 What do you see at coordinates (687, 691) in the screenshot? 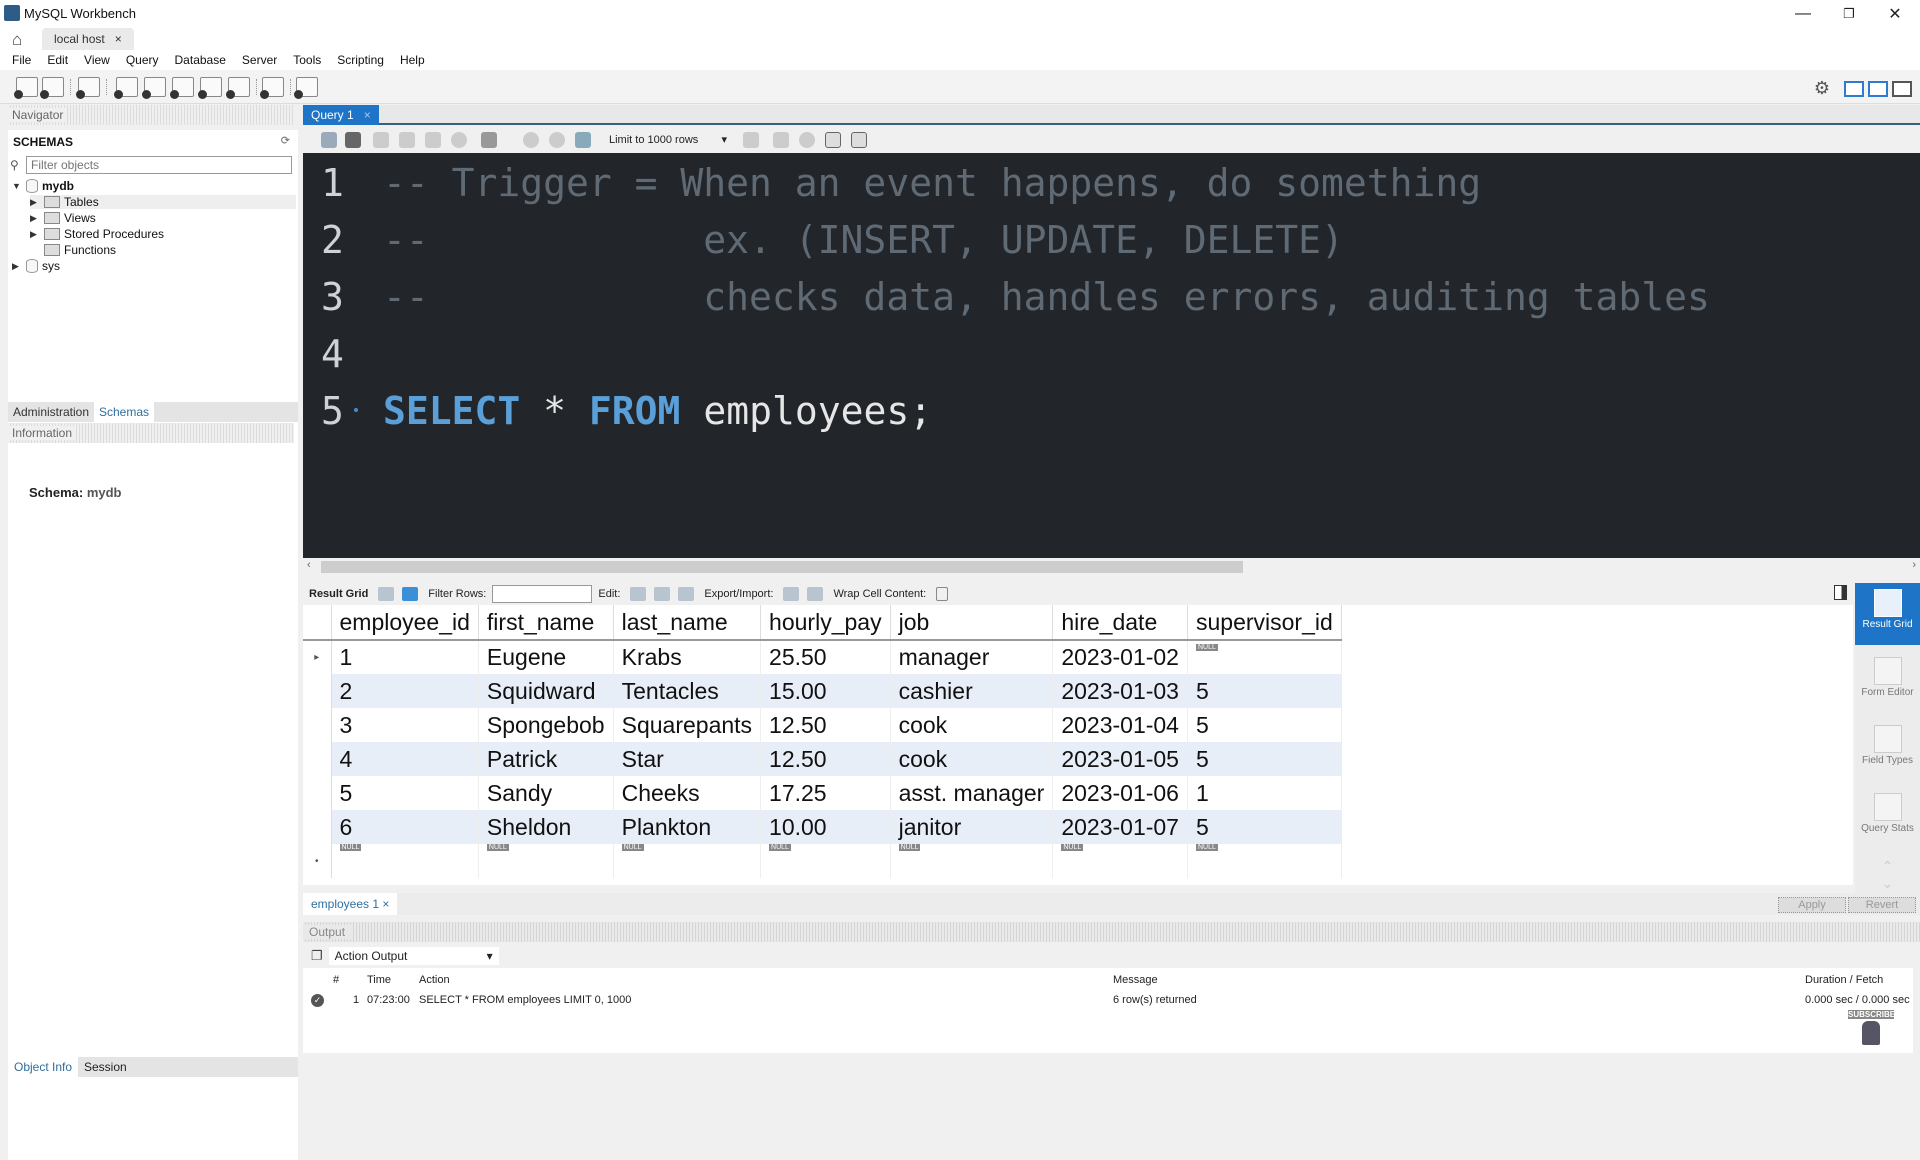
I see `cell-last-name: Tentacles` at bounding box center [687, 691].